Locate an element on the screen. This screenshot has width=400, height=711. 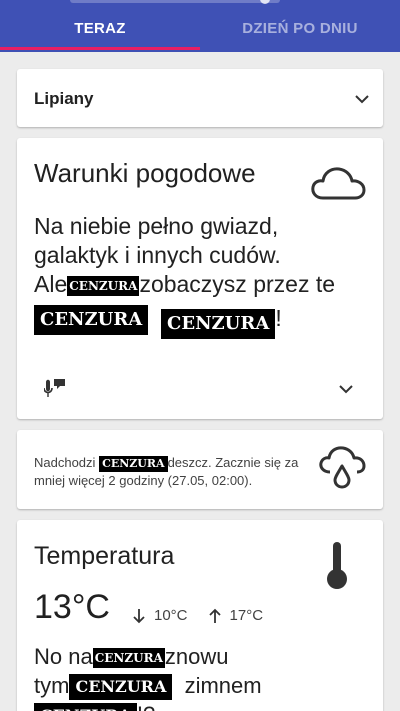
microphone-chat-icon is located at coordinates (55, 388).